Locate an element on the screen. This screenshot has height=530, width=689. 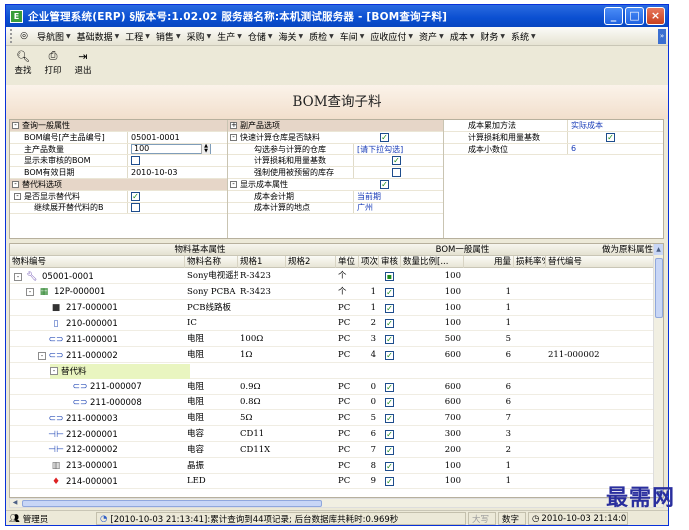
table-row: ⊂⊃ 211-000001 电阻 100Ω PC 3 500 5 ✓ is located at coordinates (332, 340).